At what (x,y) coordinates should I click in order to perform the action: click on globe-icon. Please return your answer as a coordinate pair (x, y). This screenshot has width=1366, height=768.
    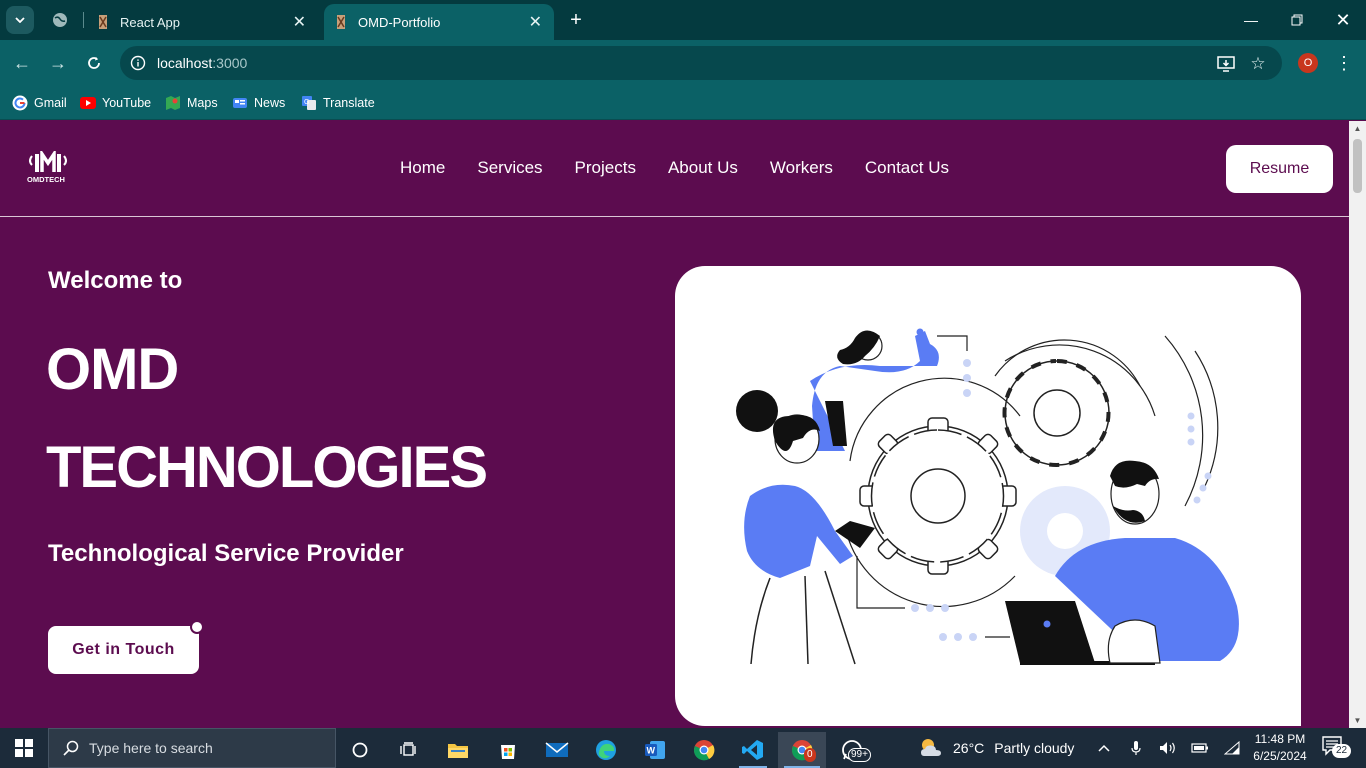
    Looking at the image, I should click on (60, 20).